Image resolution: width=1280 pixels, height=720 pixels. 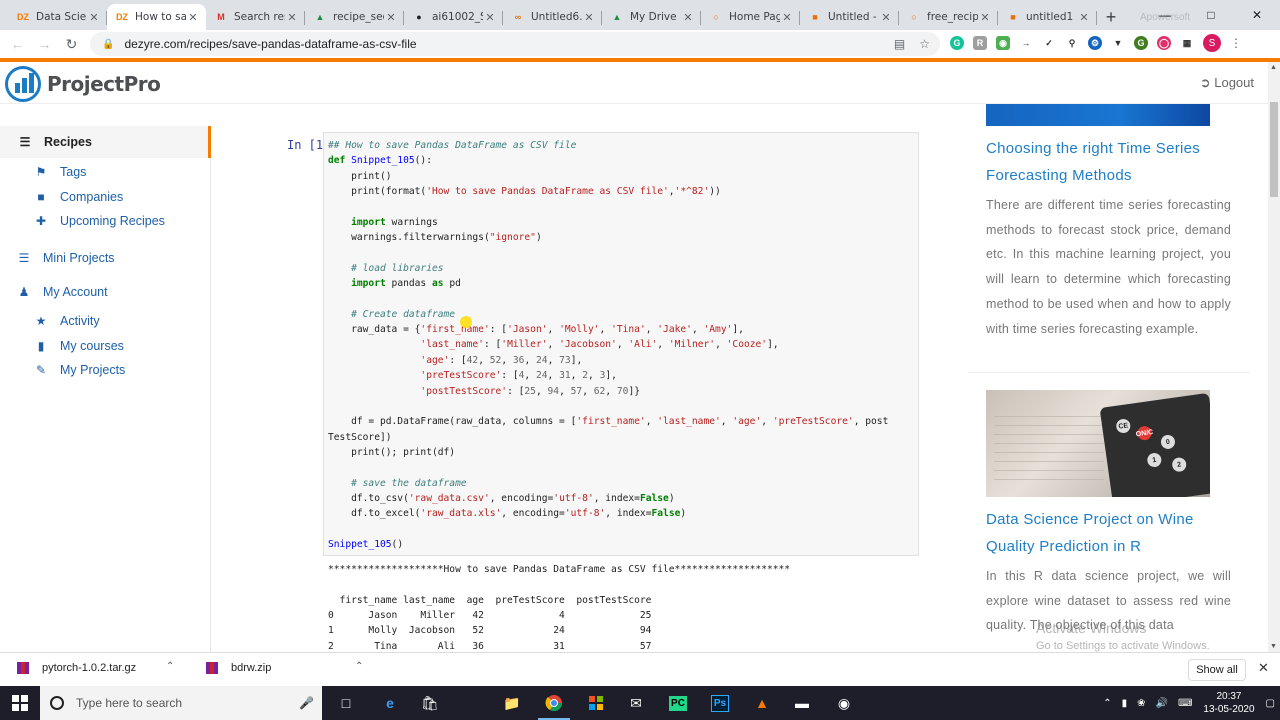 I want to click on download-item: pytorch-1.0.2.tar.gz ⌃, so click(x=95, y=668).